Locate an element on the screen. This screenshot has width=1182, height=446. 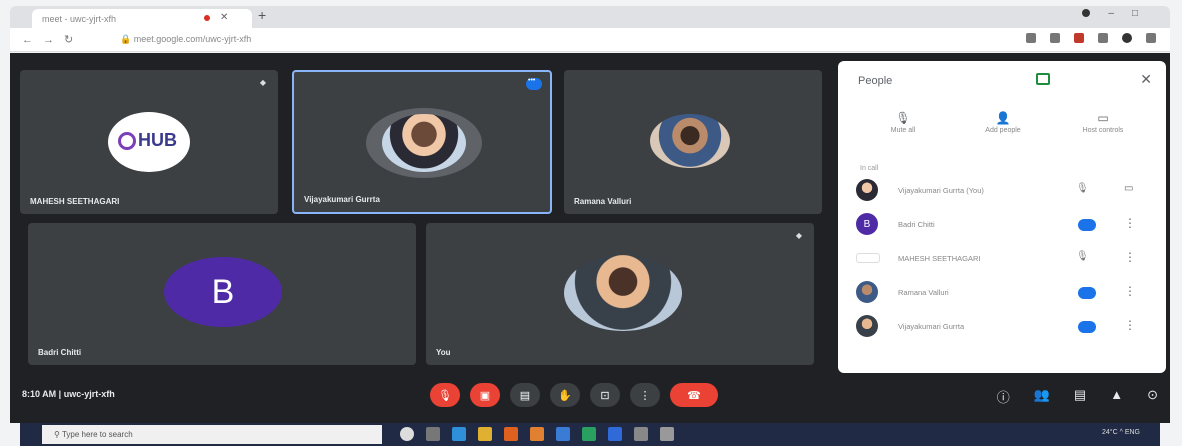
back-icon: ← is located at coordinates (32, 40).